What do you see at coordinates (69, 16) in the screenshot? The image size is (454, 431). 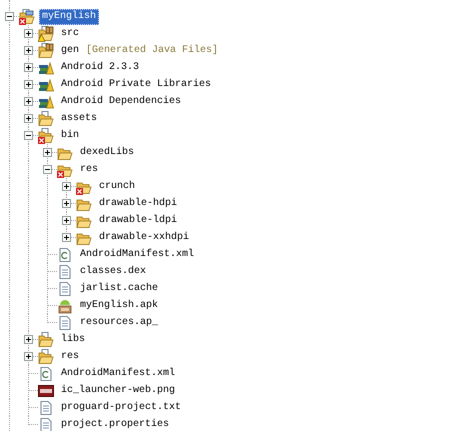 I see `tree-item-label: myEnglish` at bounding box center [69, 16].